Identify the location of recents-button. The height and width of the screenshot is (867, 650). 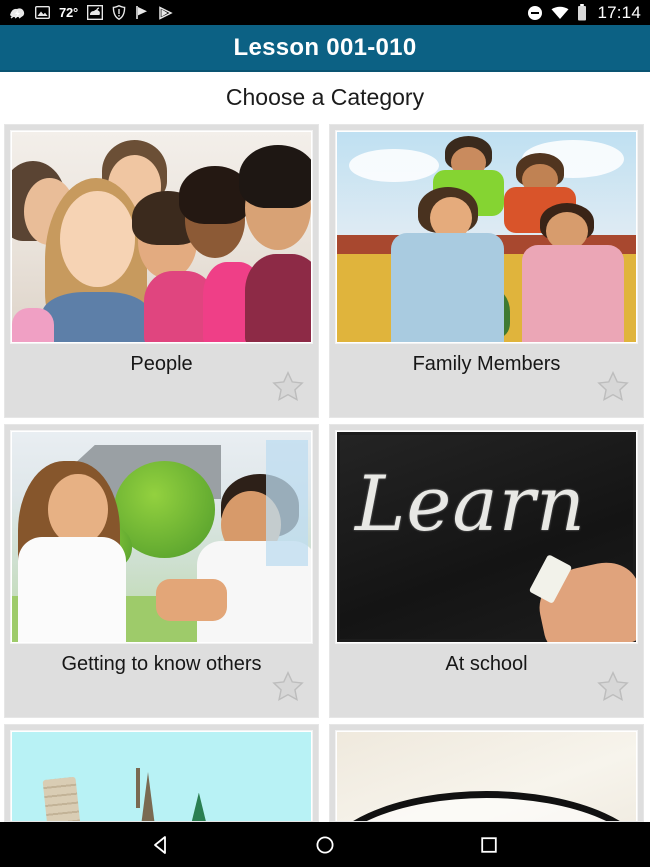
(489, 845).